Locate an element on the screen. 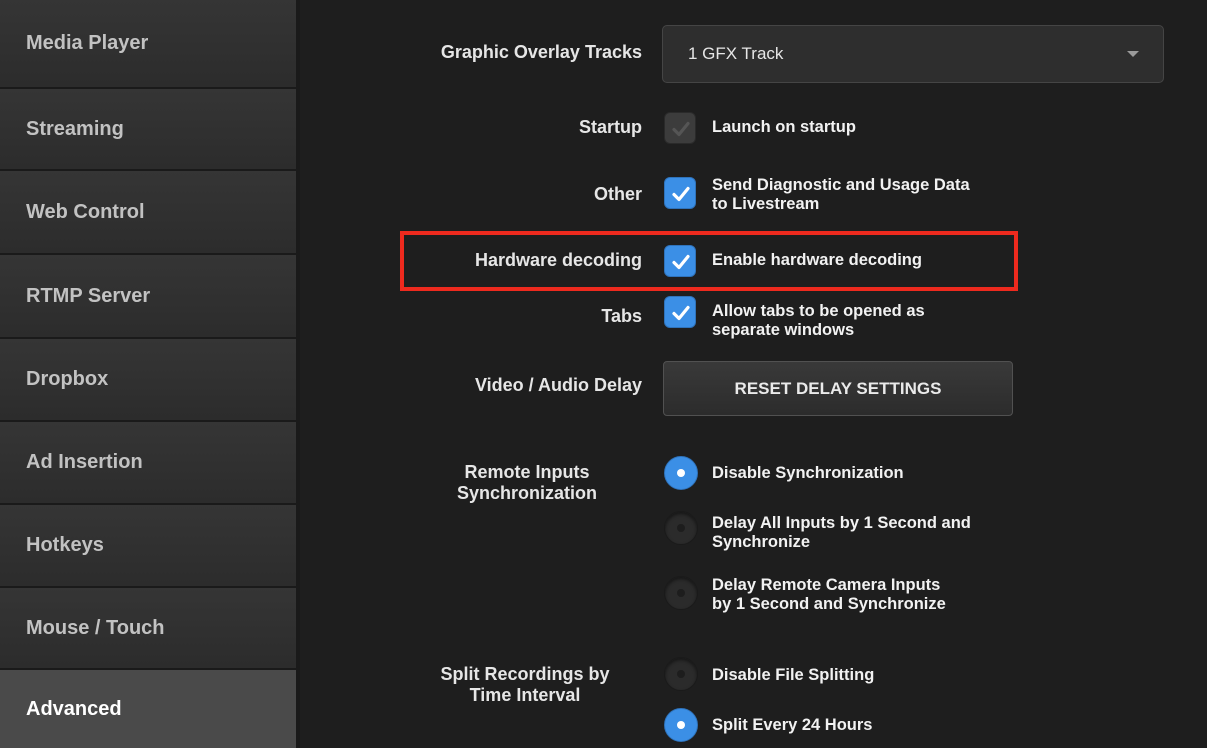 This screenshot has width=1207, height=748. split-recordings-label-line2: Time Interval is located at coordinates (525, 695).